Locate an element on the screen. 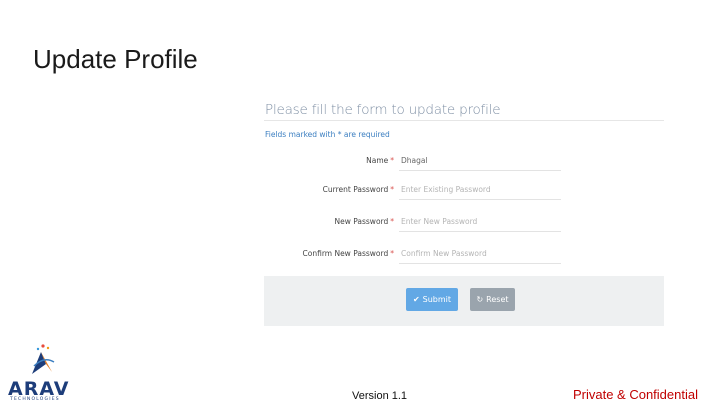  reset-button: ↻ Reset is located at coordinates (492, 299).